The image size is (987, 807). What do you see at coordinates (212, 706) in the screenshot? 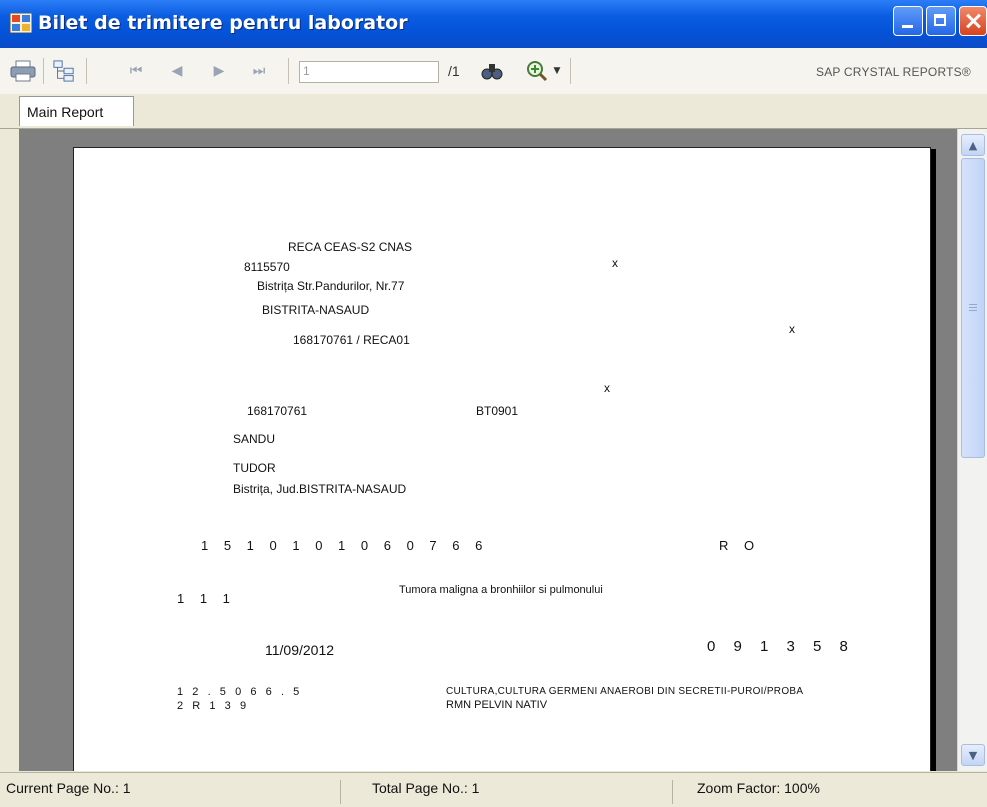
I see `analysis-code: 2 R 1 3 9` at bounding box center [212, 706].